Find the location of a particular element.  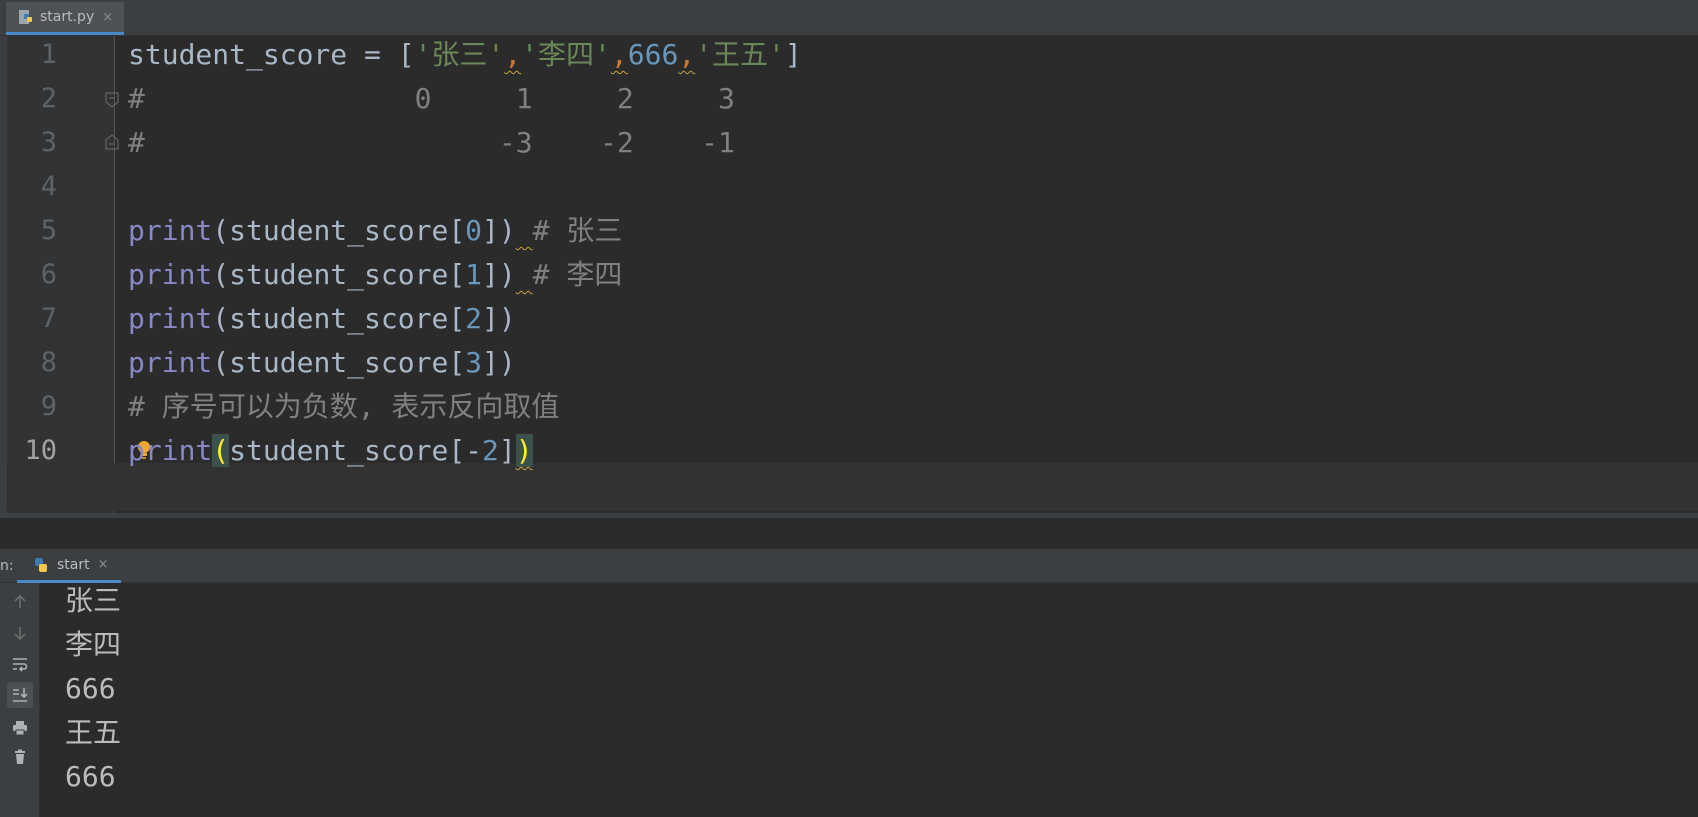

string-literal: '李四' is located at coordinates (566, 54).